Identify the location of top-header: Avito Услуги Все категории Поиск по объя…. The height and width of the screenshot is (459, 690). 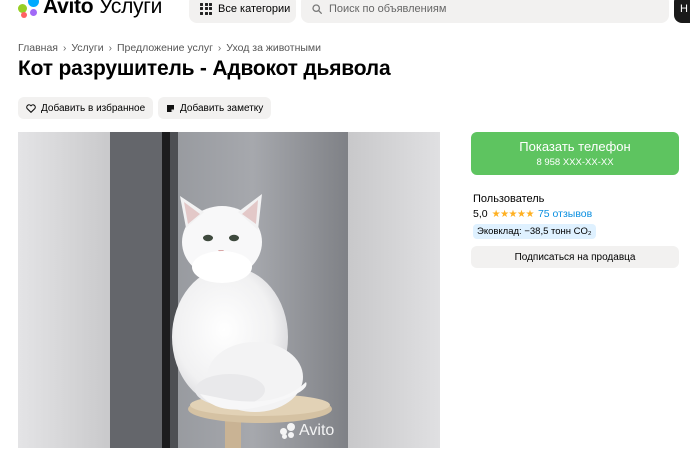
(345, 13).